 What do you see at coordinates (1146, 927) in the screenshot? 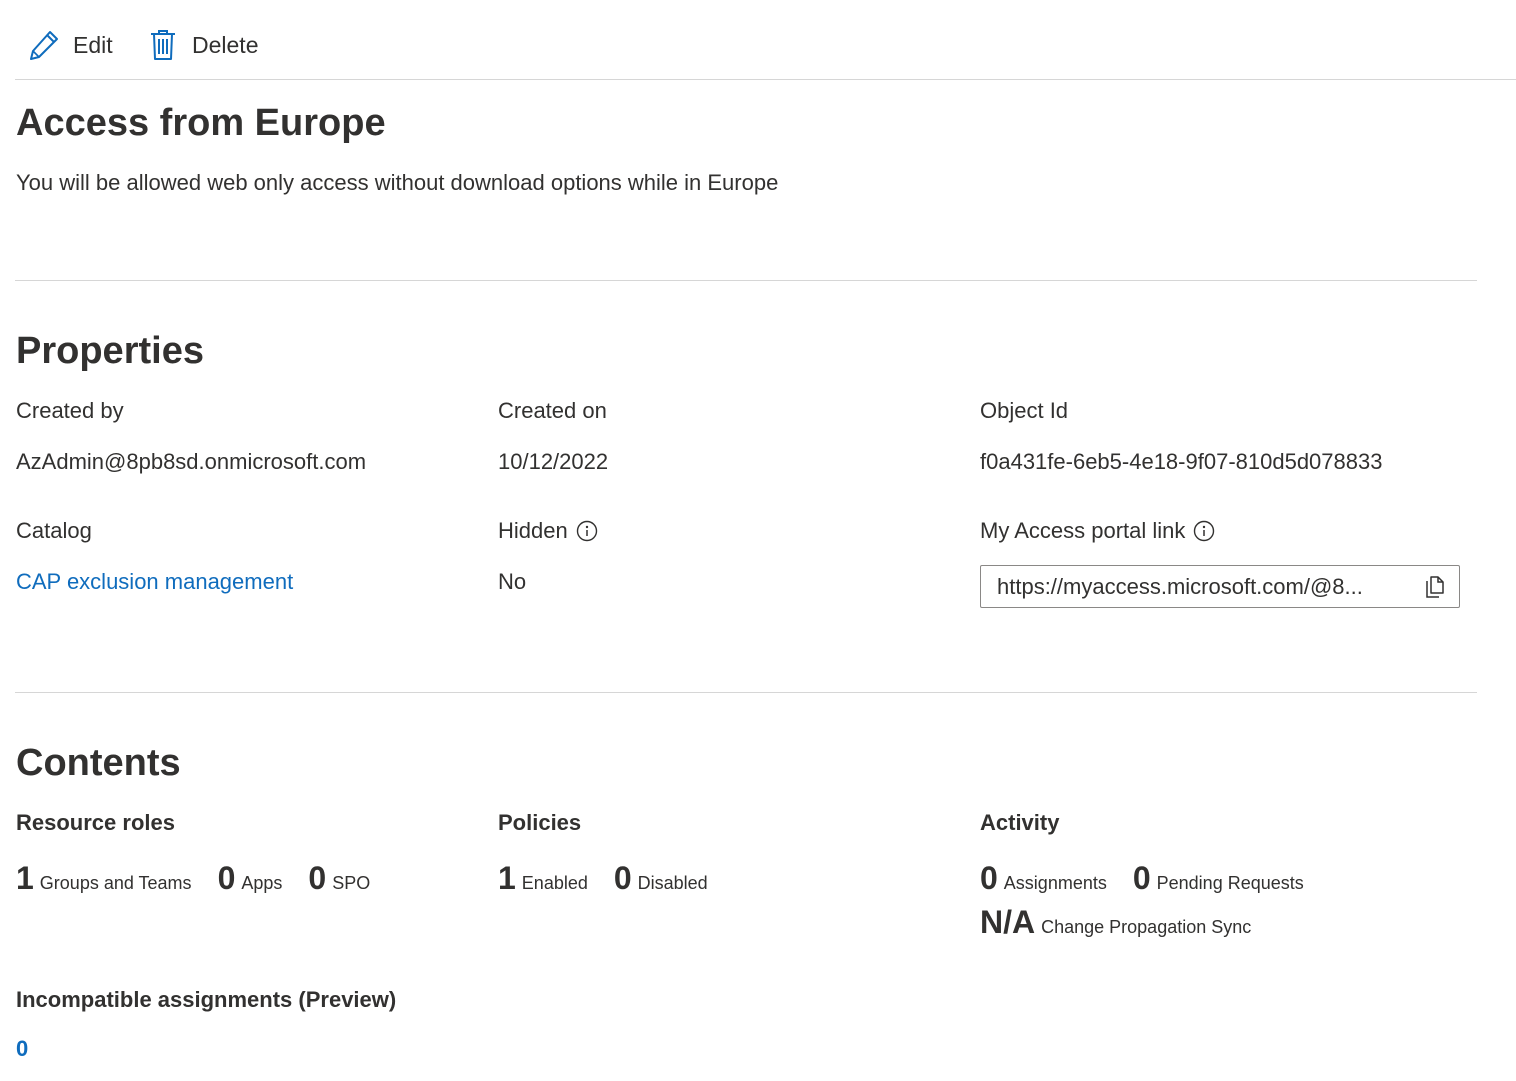
I see `sync-label: Change Propagation Sync` at bounding box center [1146, 927].